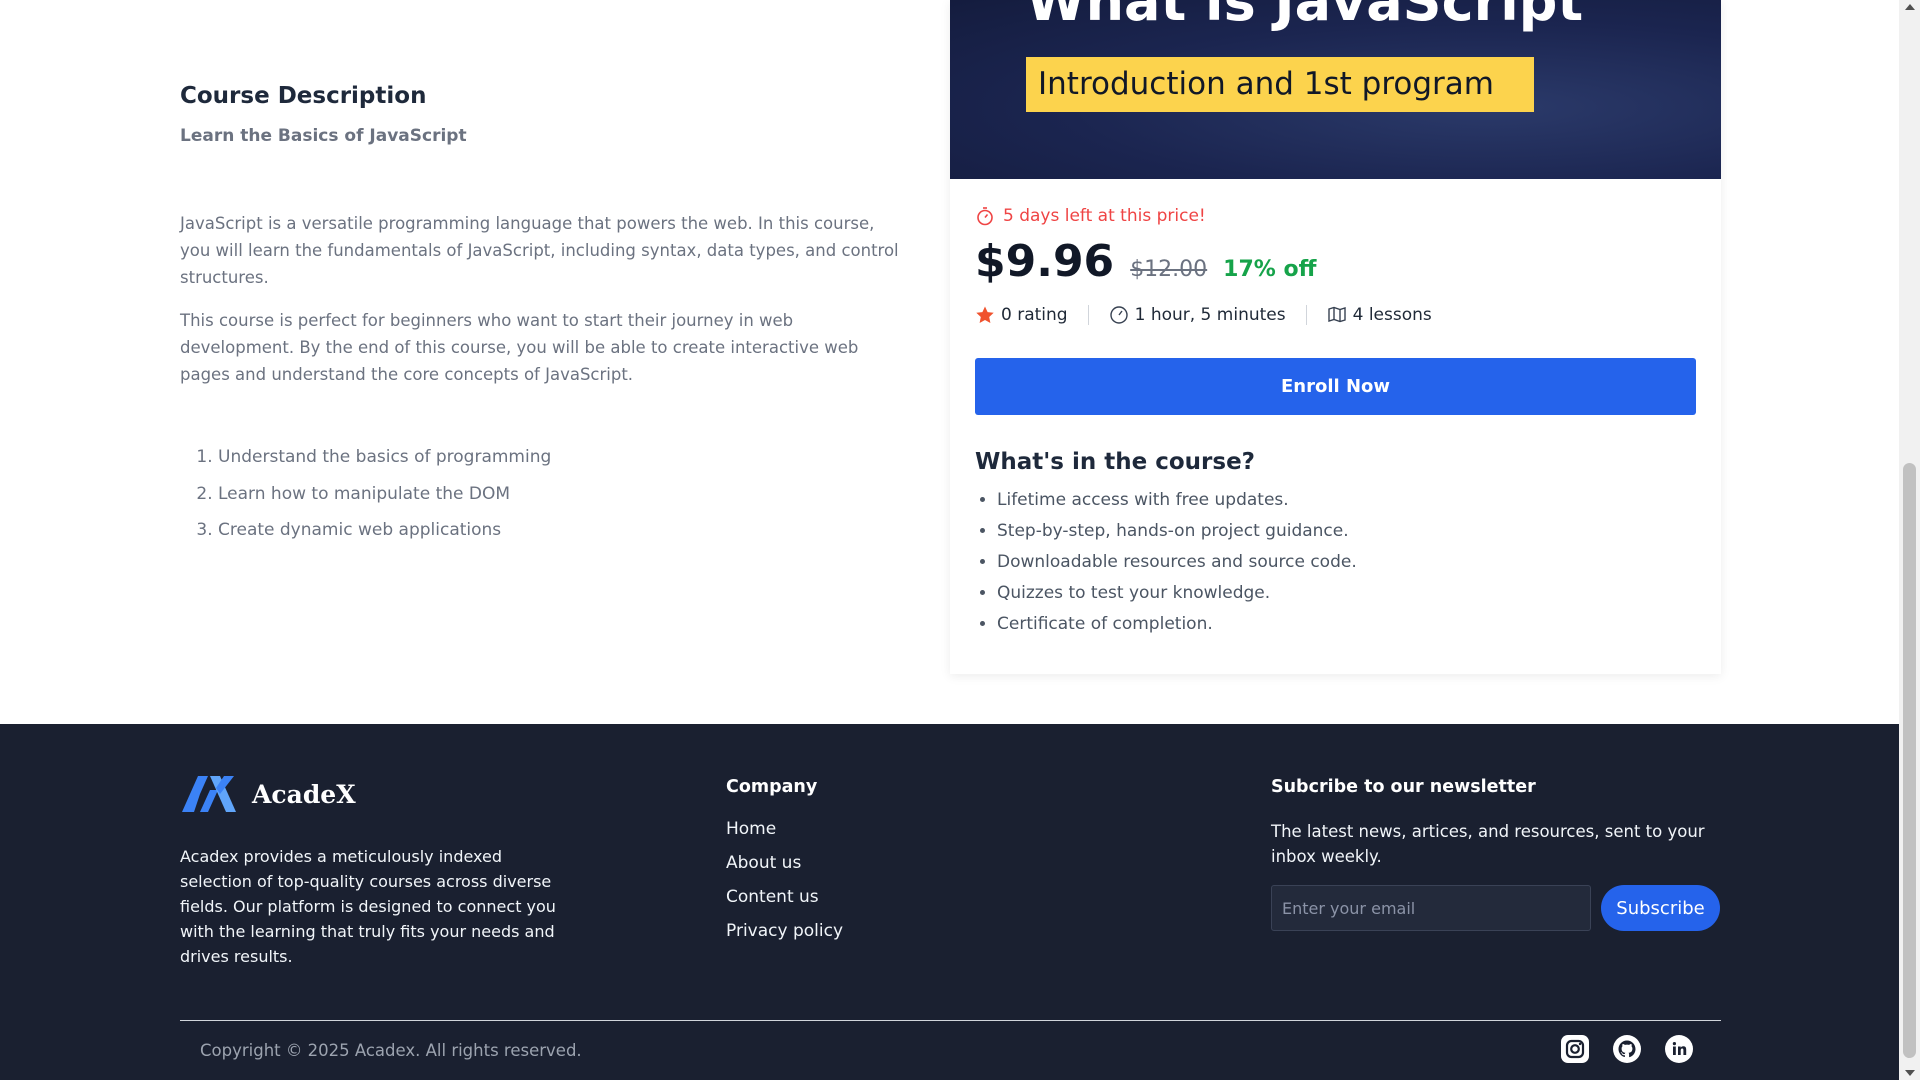 The width and height of the screenshot is (1920, 1080). What do you see at coordinates (1115, 462) in the screenshot?
I see `whats-in-course-heading: What's in the course?` at bounding box center [1115, 462].